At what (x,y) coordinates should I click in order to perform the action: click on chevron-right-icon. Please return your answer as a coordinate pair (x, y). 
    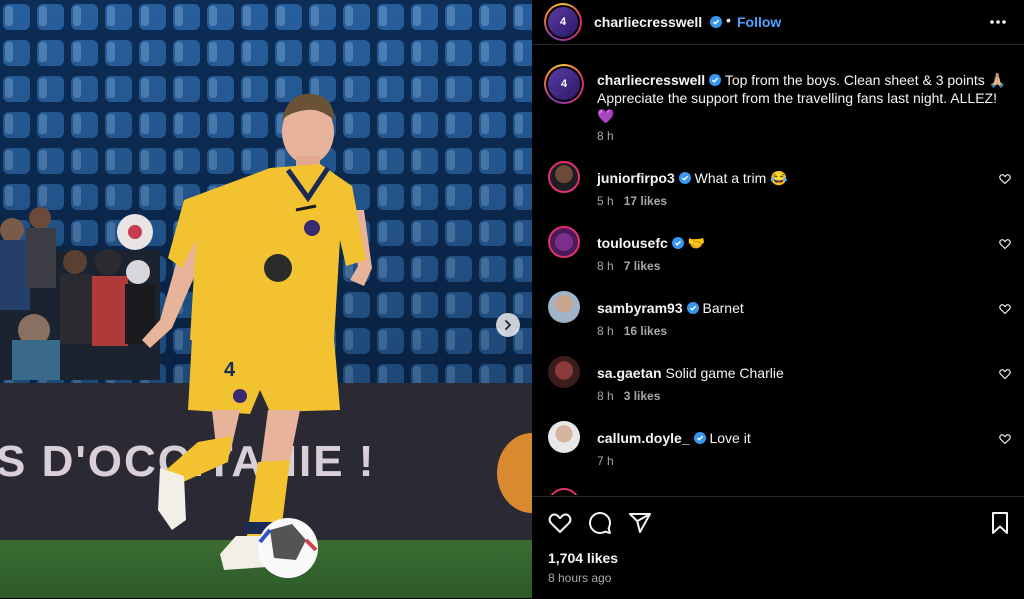
    Looking at the image, I should click on (508, 325).